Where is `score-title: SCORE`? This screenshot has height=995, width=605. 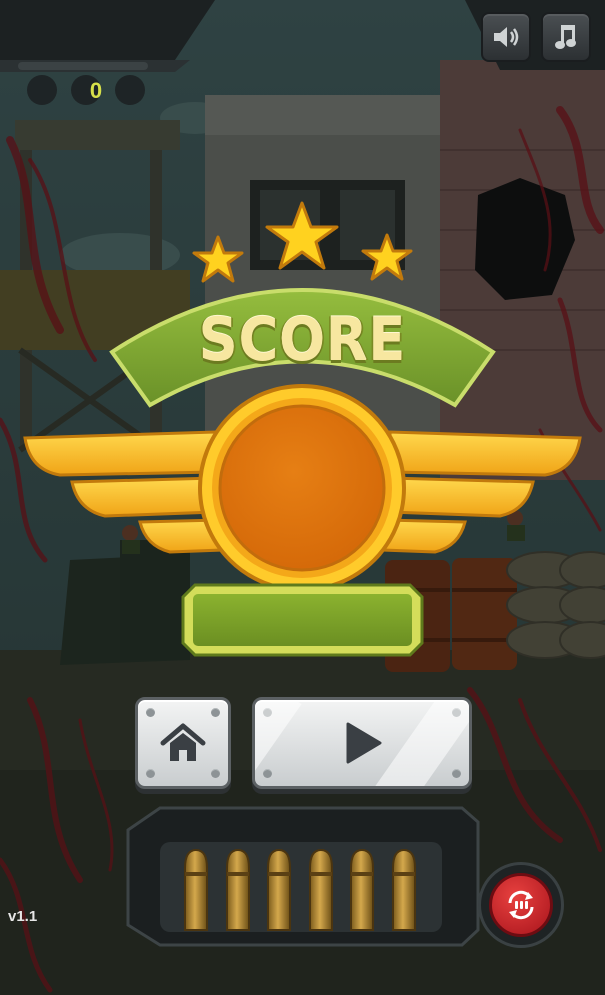
score-title: SCORE is located at coordinates (302, 340).